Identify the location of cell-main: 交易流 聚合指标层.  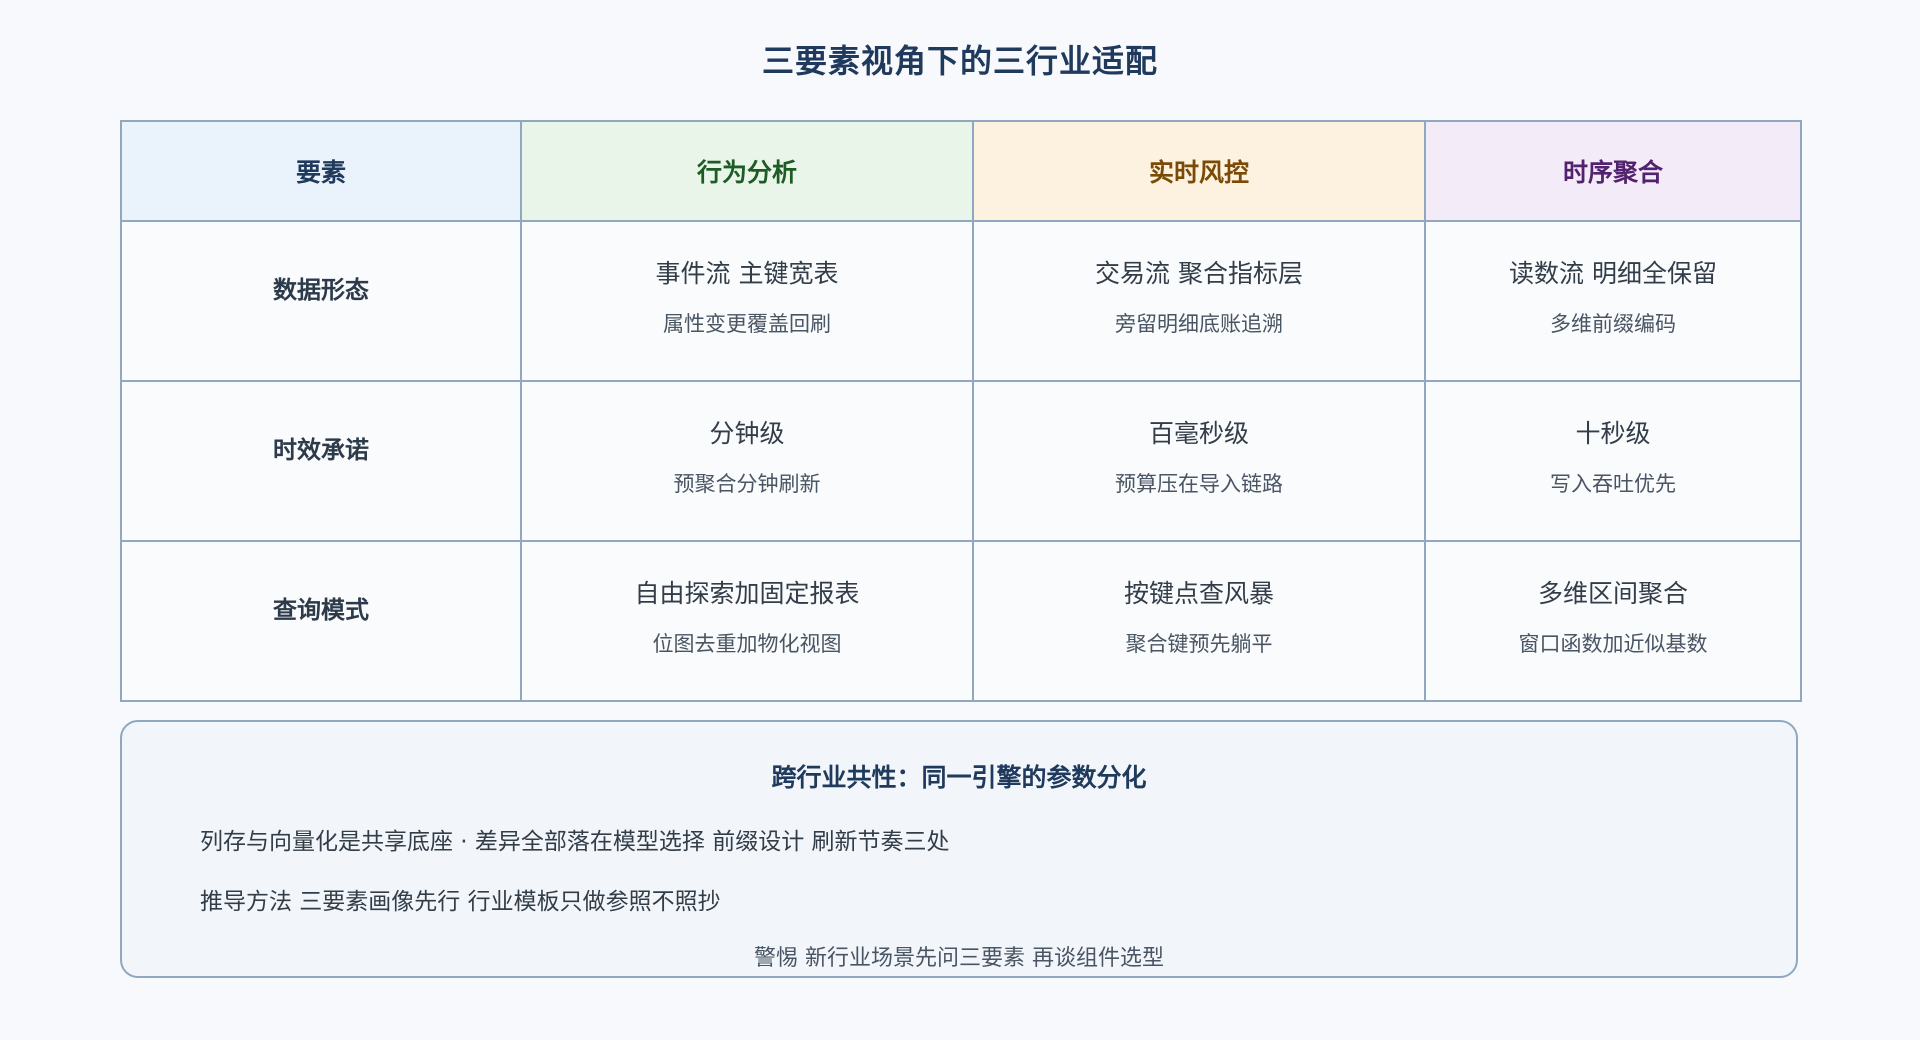
(1199, 273).